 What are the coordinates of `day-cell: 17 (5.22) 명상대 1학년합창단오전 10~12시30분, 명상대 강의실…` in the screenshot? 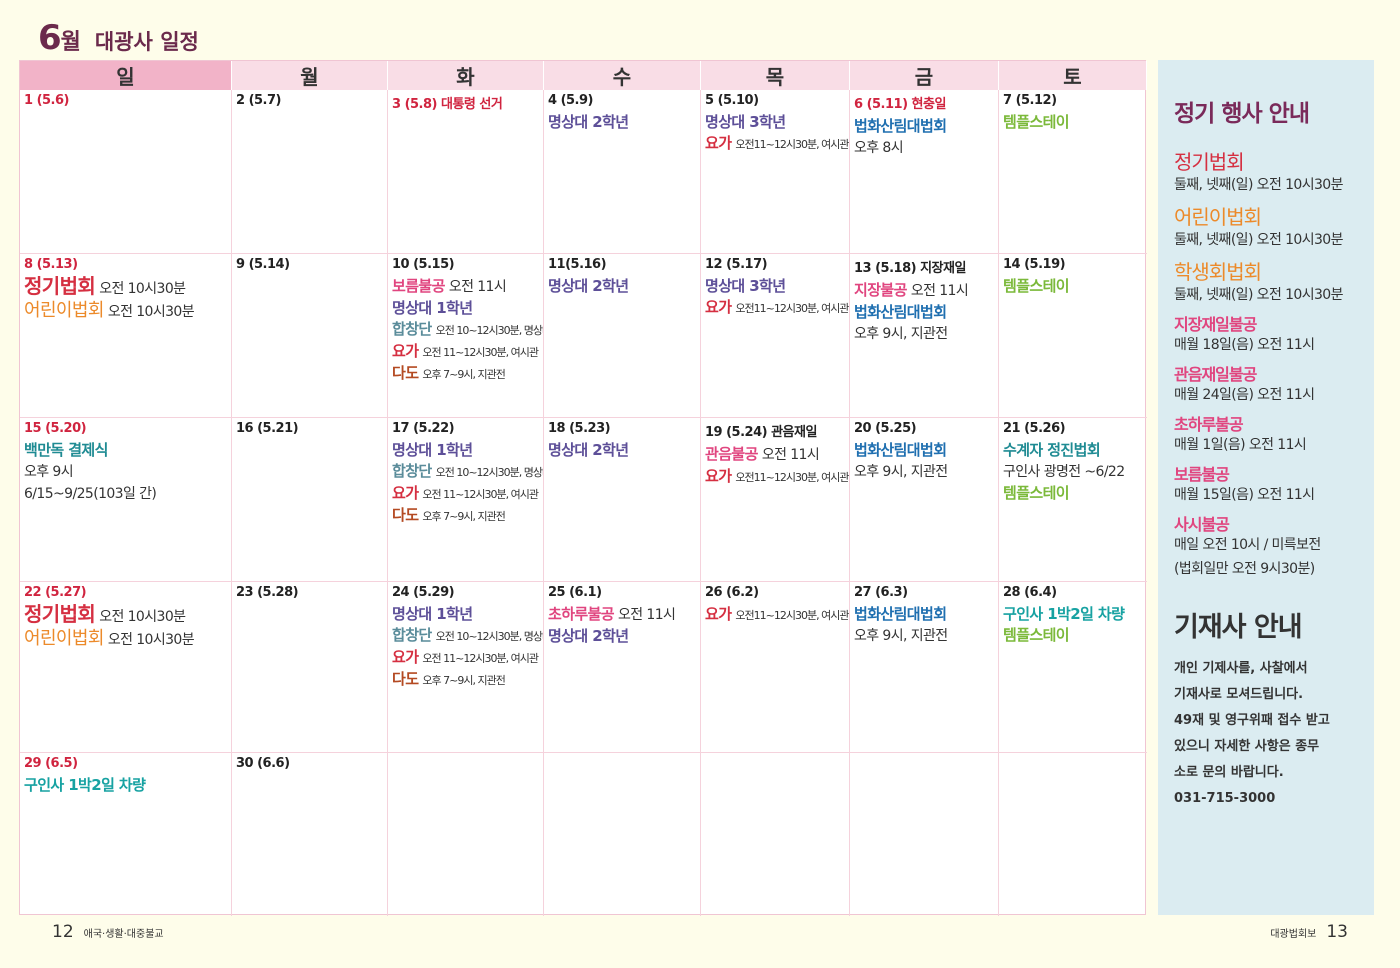 It's located at (466, 500).